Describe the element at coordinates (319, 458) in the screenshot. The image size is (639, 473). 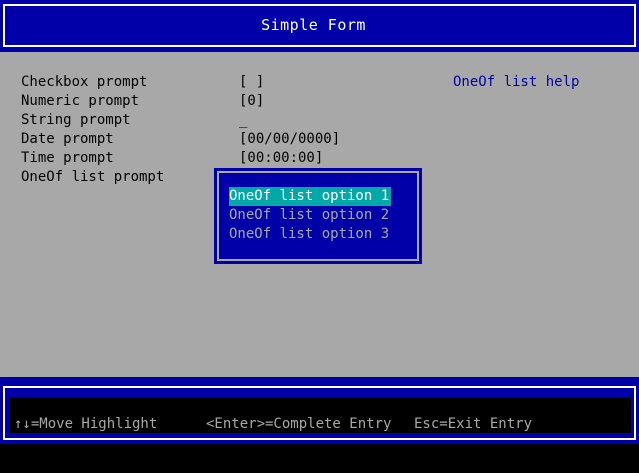
I see `bottom-strip` at that location.